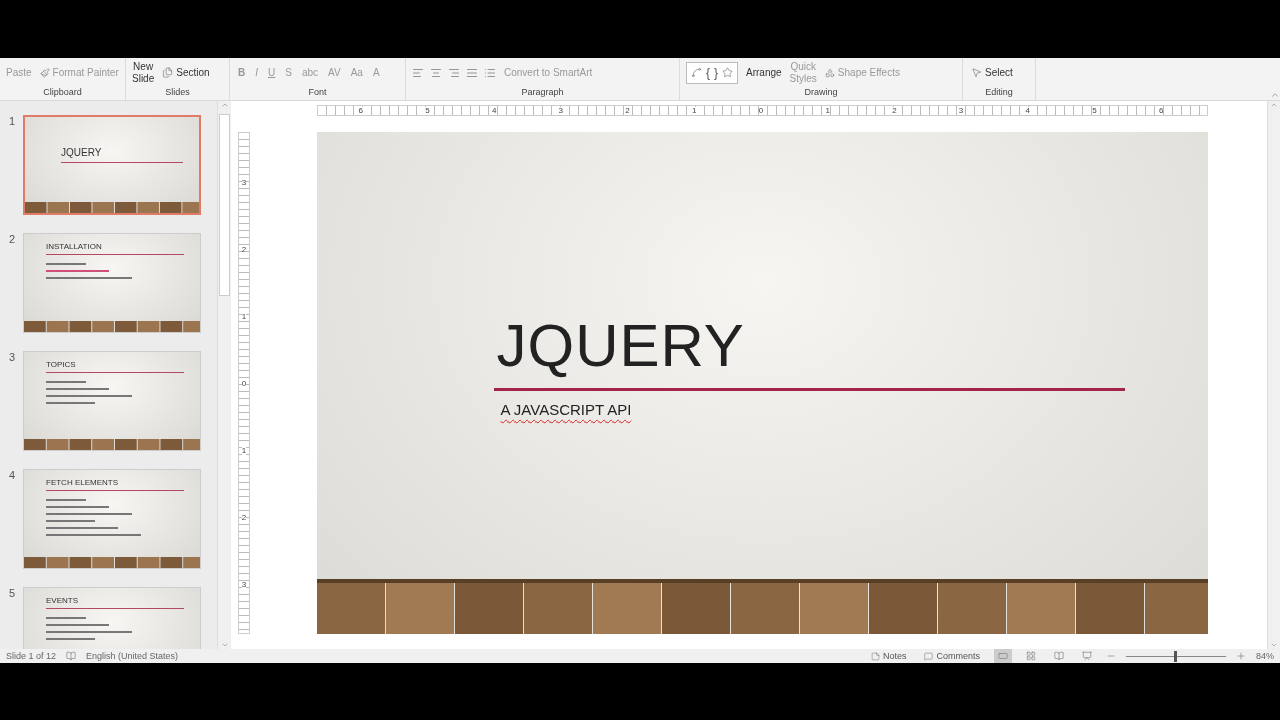 Image resolution: width=1280 pixels, height=720 pixels. Describe the element at coordinates (888, 656) in the screenshot. I see `notes-button: Notes` at that location.